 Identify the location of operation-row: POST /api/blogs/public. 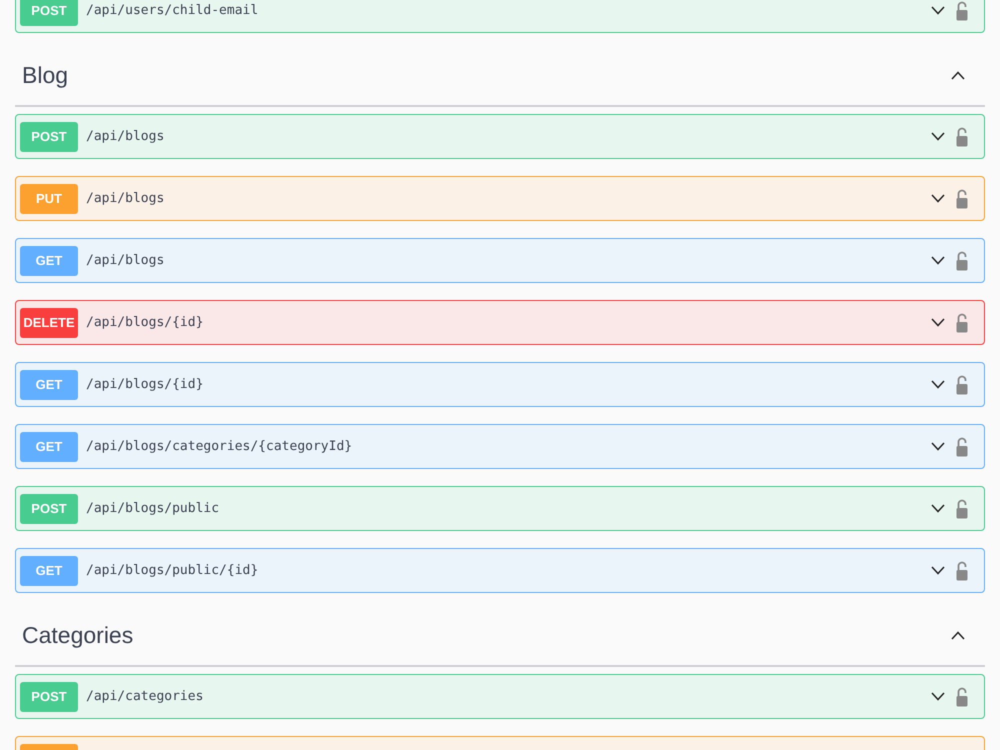
(500, 508).